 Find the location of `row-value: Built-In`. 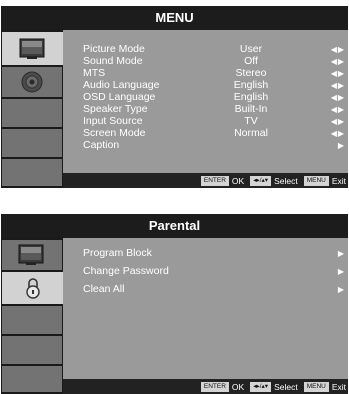

row-value: Built-In is located at coordinates (251, 109).